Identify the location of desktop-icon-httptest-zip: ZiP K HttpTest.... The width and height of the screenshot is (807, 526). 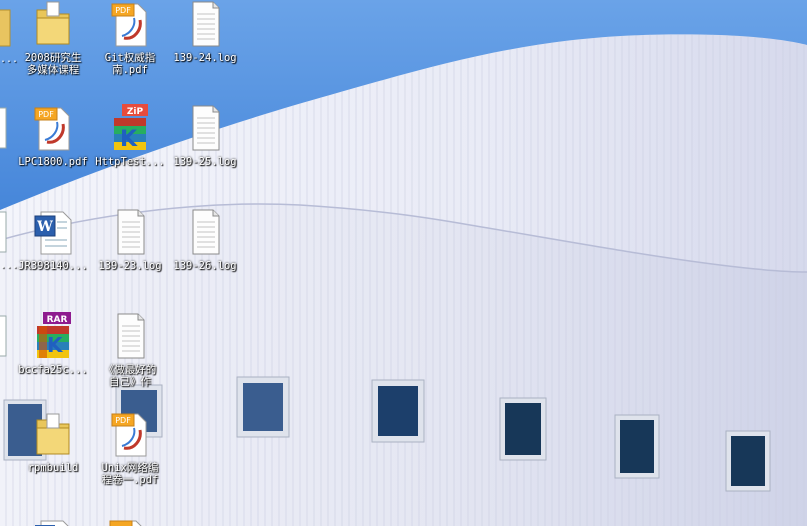
(130, 152).